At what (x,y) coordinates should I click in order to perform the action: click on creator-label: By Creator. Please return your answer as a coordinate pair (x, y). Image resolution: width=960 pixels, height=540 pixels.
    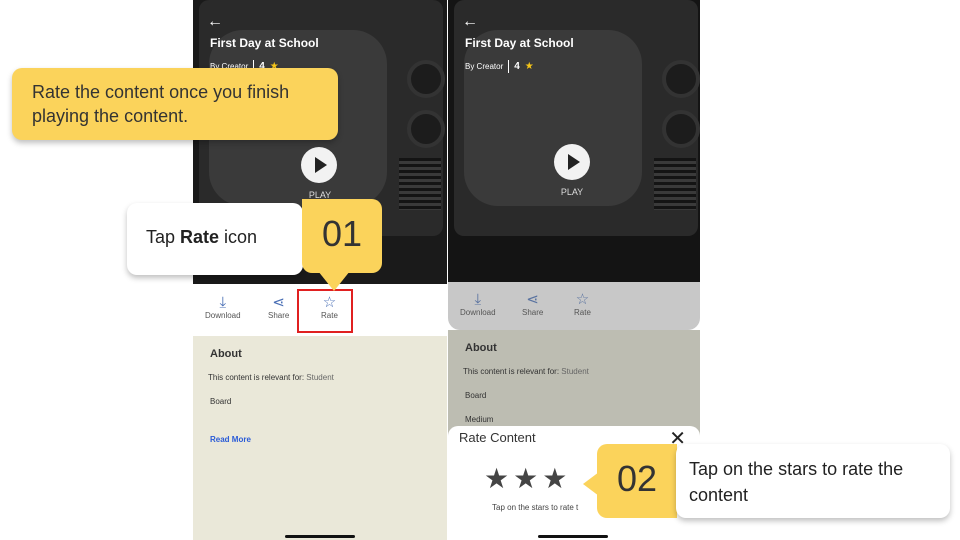
    Looking at the image, I should click on (484, 66).